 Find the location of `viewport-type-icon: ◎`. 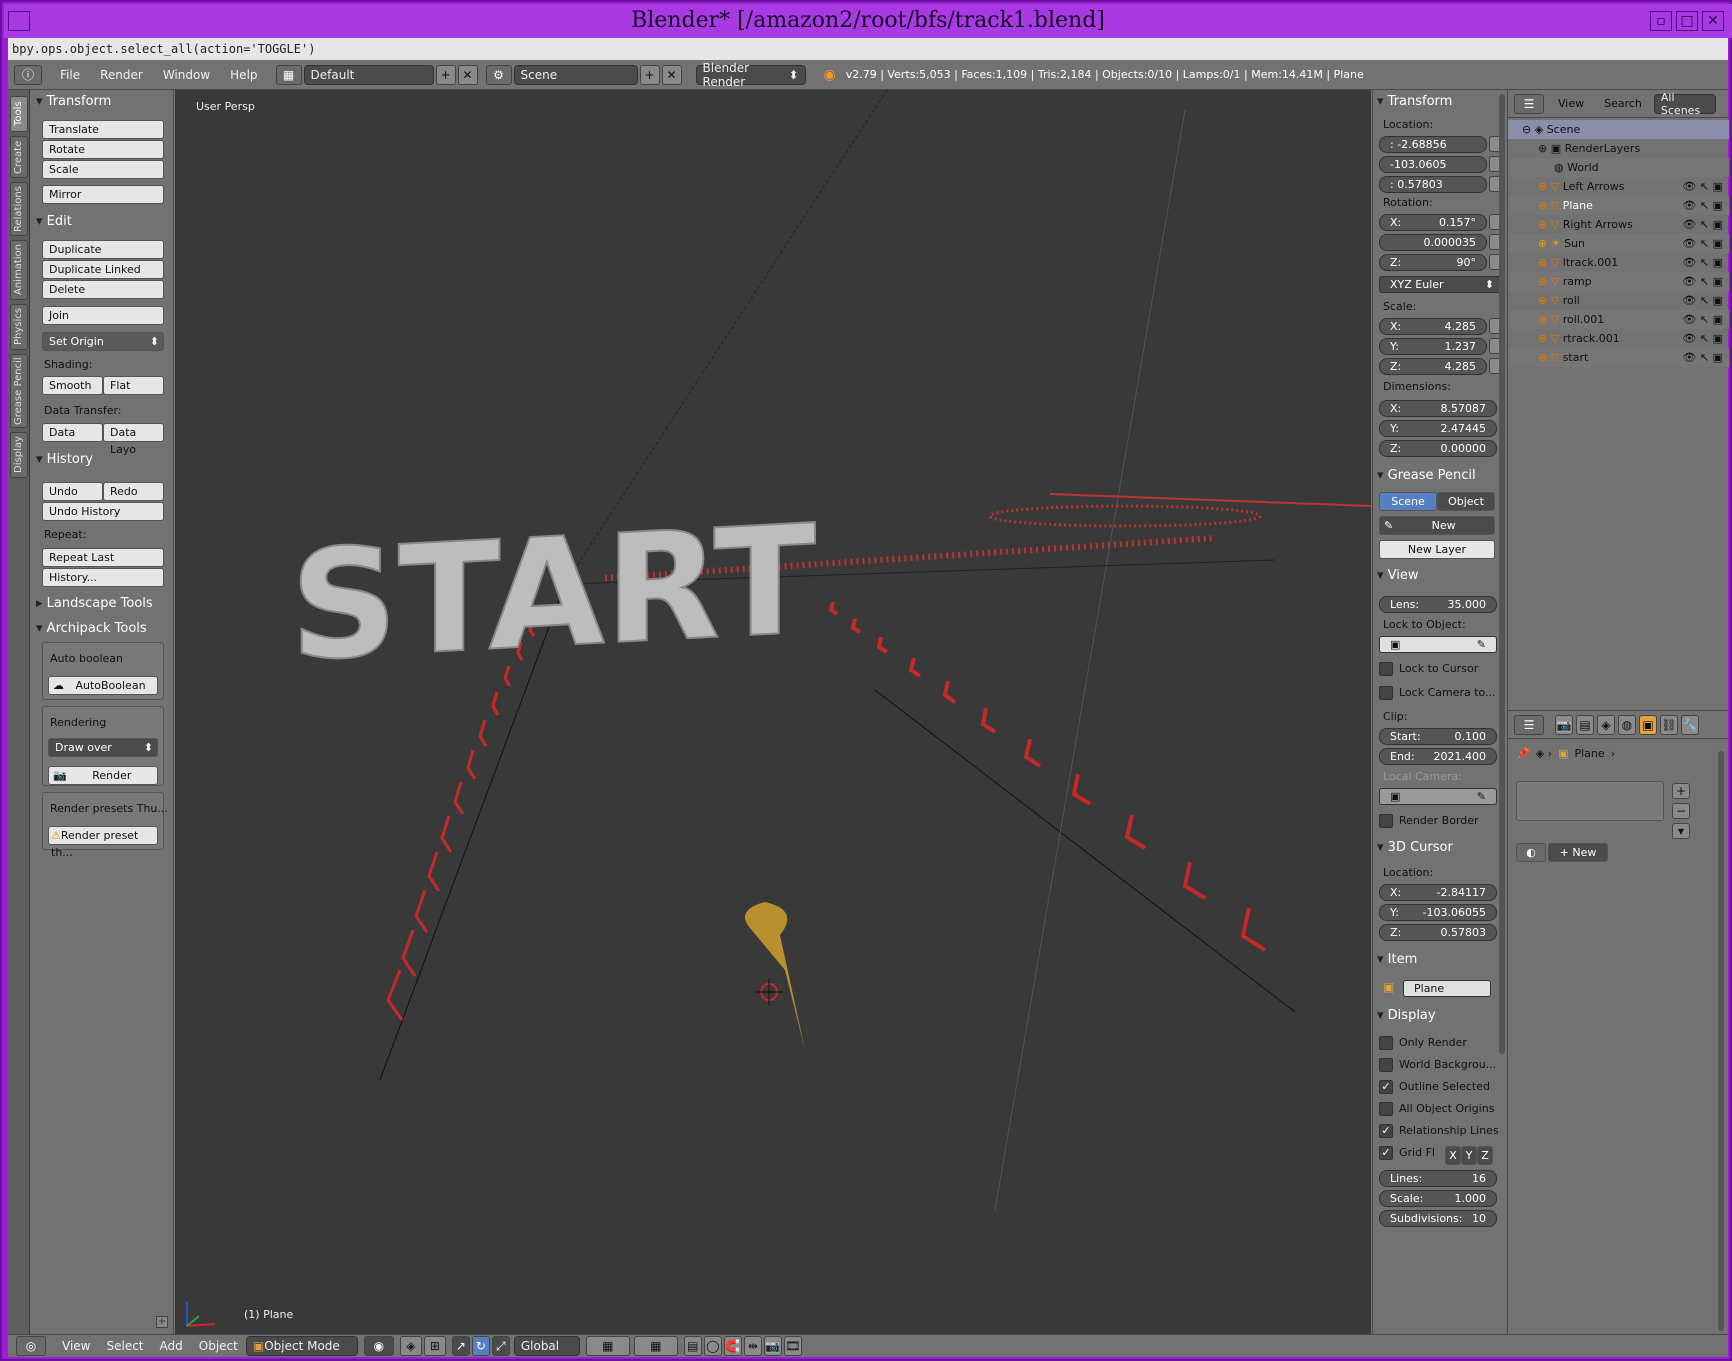

viewport-type-icon: ◎ is located at coordinates (31, 1346).